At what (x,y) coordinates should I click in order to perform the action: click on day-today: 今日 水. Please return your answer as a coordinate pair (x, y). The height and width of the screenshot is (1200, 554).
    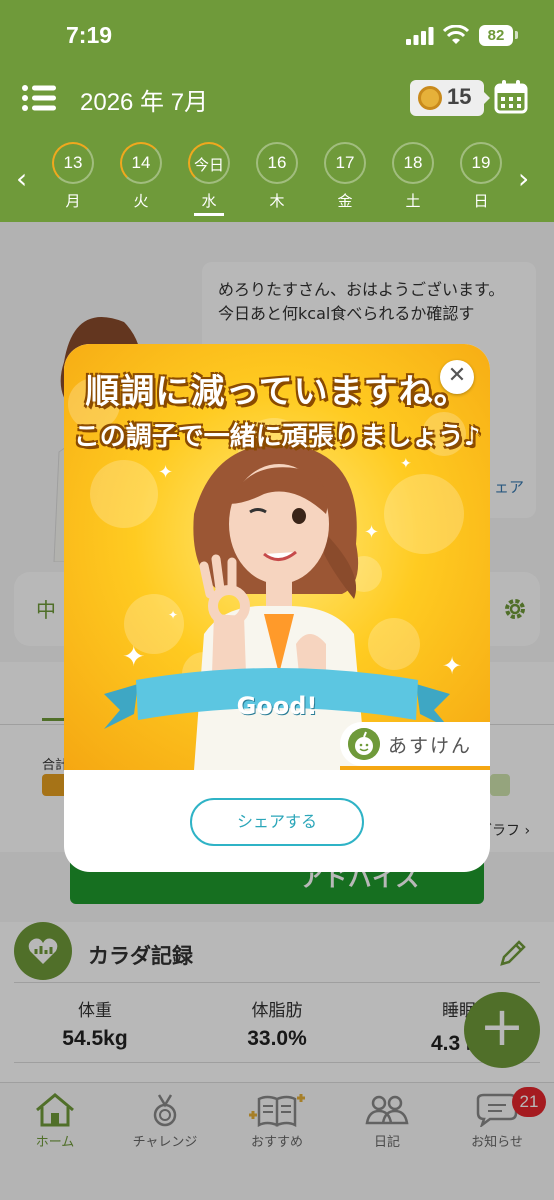
    Looking at the image, I should click on (209, 179).